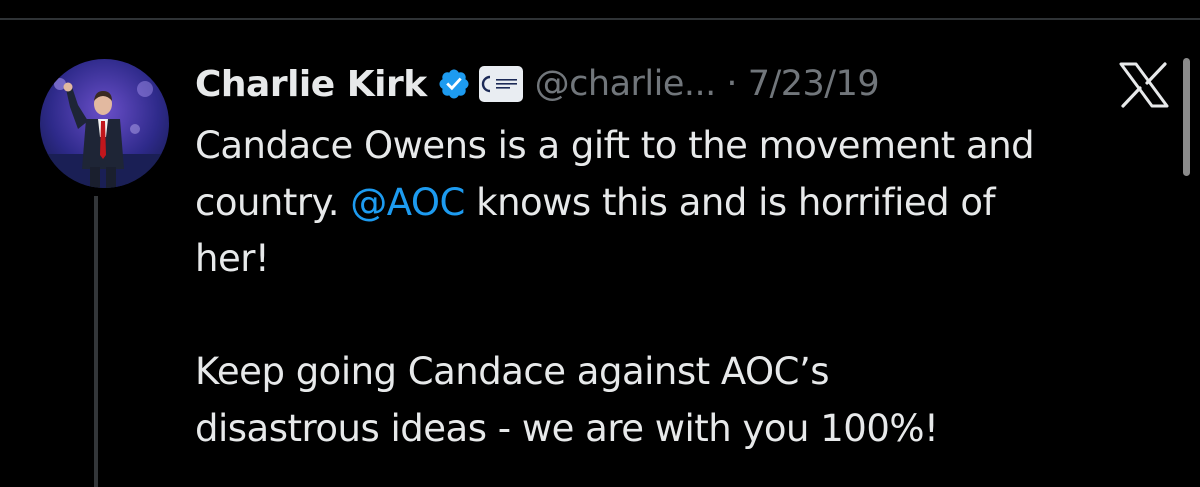 Image resolution: width=1200 pixels, height=487 pixels. I want to click on avatar, so click(104, 123).